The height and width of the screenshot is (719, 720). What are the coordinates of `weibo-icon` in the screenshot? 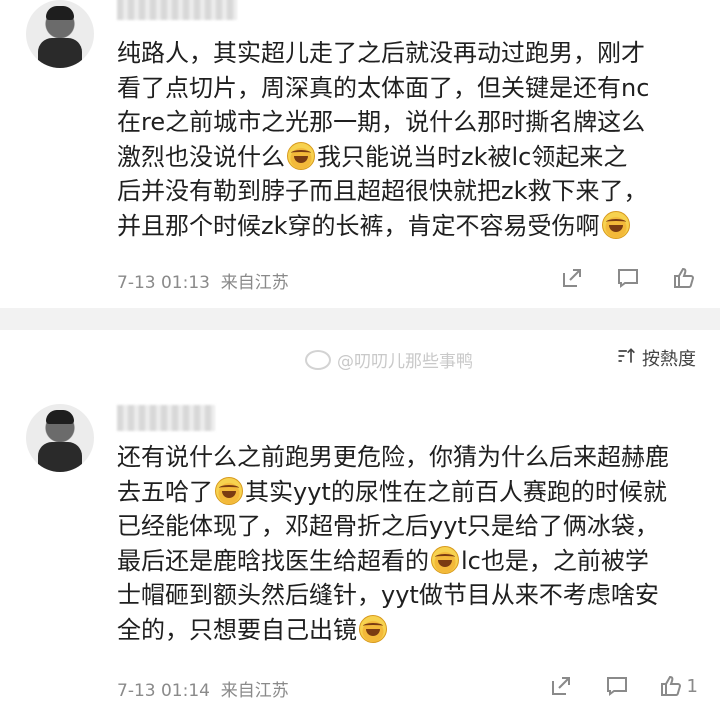 It's located at (318, 359).